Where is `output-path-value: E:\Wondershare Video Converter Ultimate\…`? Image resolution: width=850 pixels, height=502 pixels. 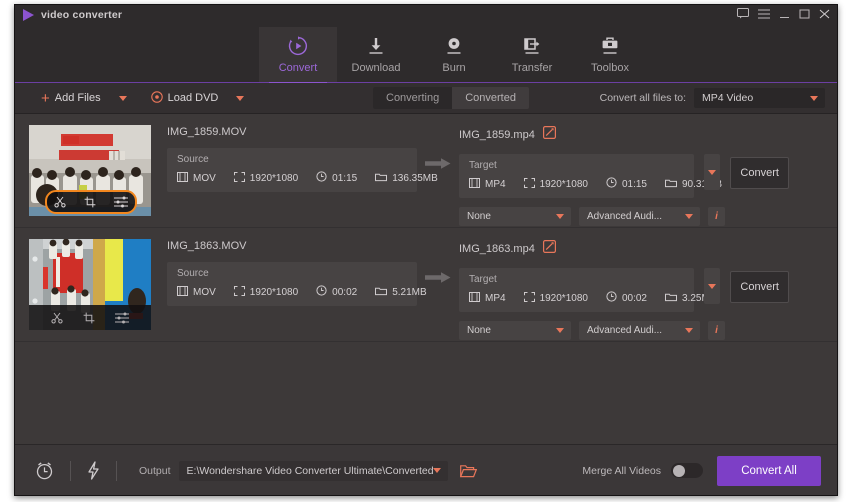
output-path-value: E:\Wondershare Video Converter Ultimate\… is located at coordinates (310, 470).